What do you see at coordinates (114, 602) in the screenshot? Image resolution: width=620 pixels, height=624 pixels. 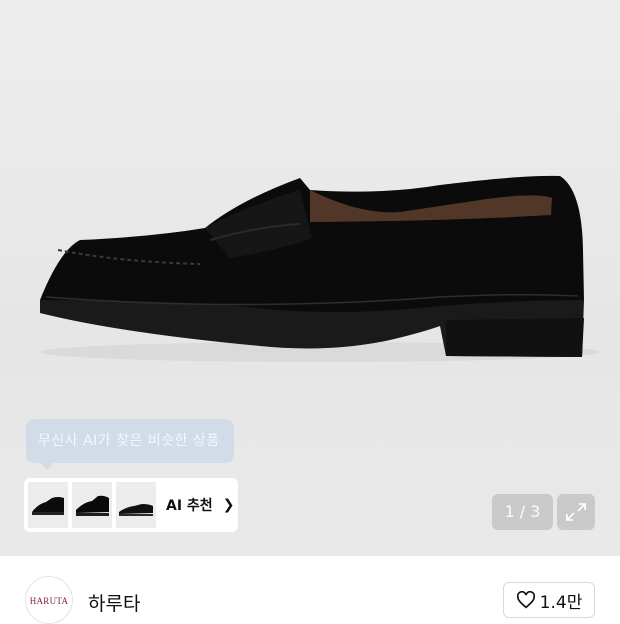 I see `brand-name: 하루타` at bounding box center [114, 602].